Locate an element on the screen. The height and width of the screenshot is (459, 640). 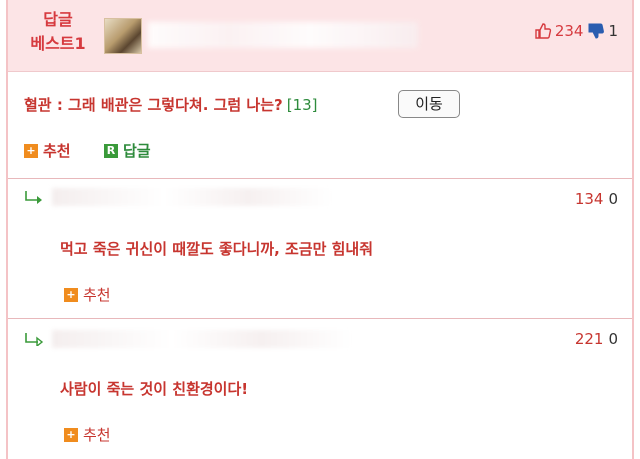
vote-counter: 234 1 is located at coordinates (576, 31).